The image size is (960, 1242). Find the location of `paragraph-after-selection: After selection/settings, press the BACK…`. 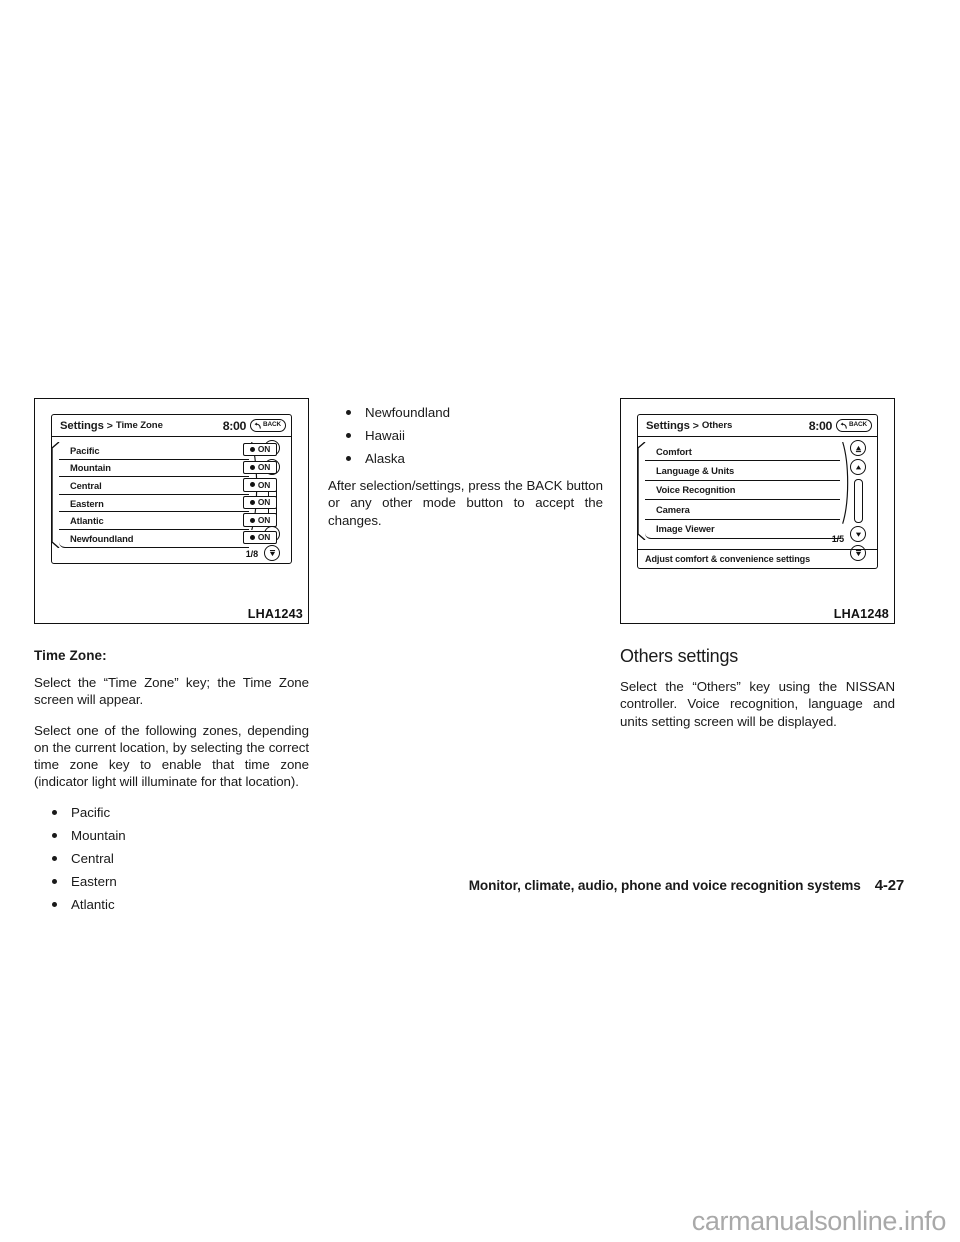

paragraph-after-selection: After selection/settings, press the BACK… is located at coordinates (465, 503).